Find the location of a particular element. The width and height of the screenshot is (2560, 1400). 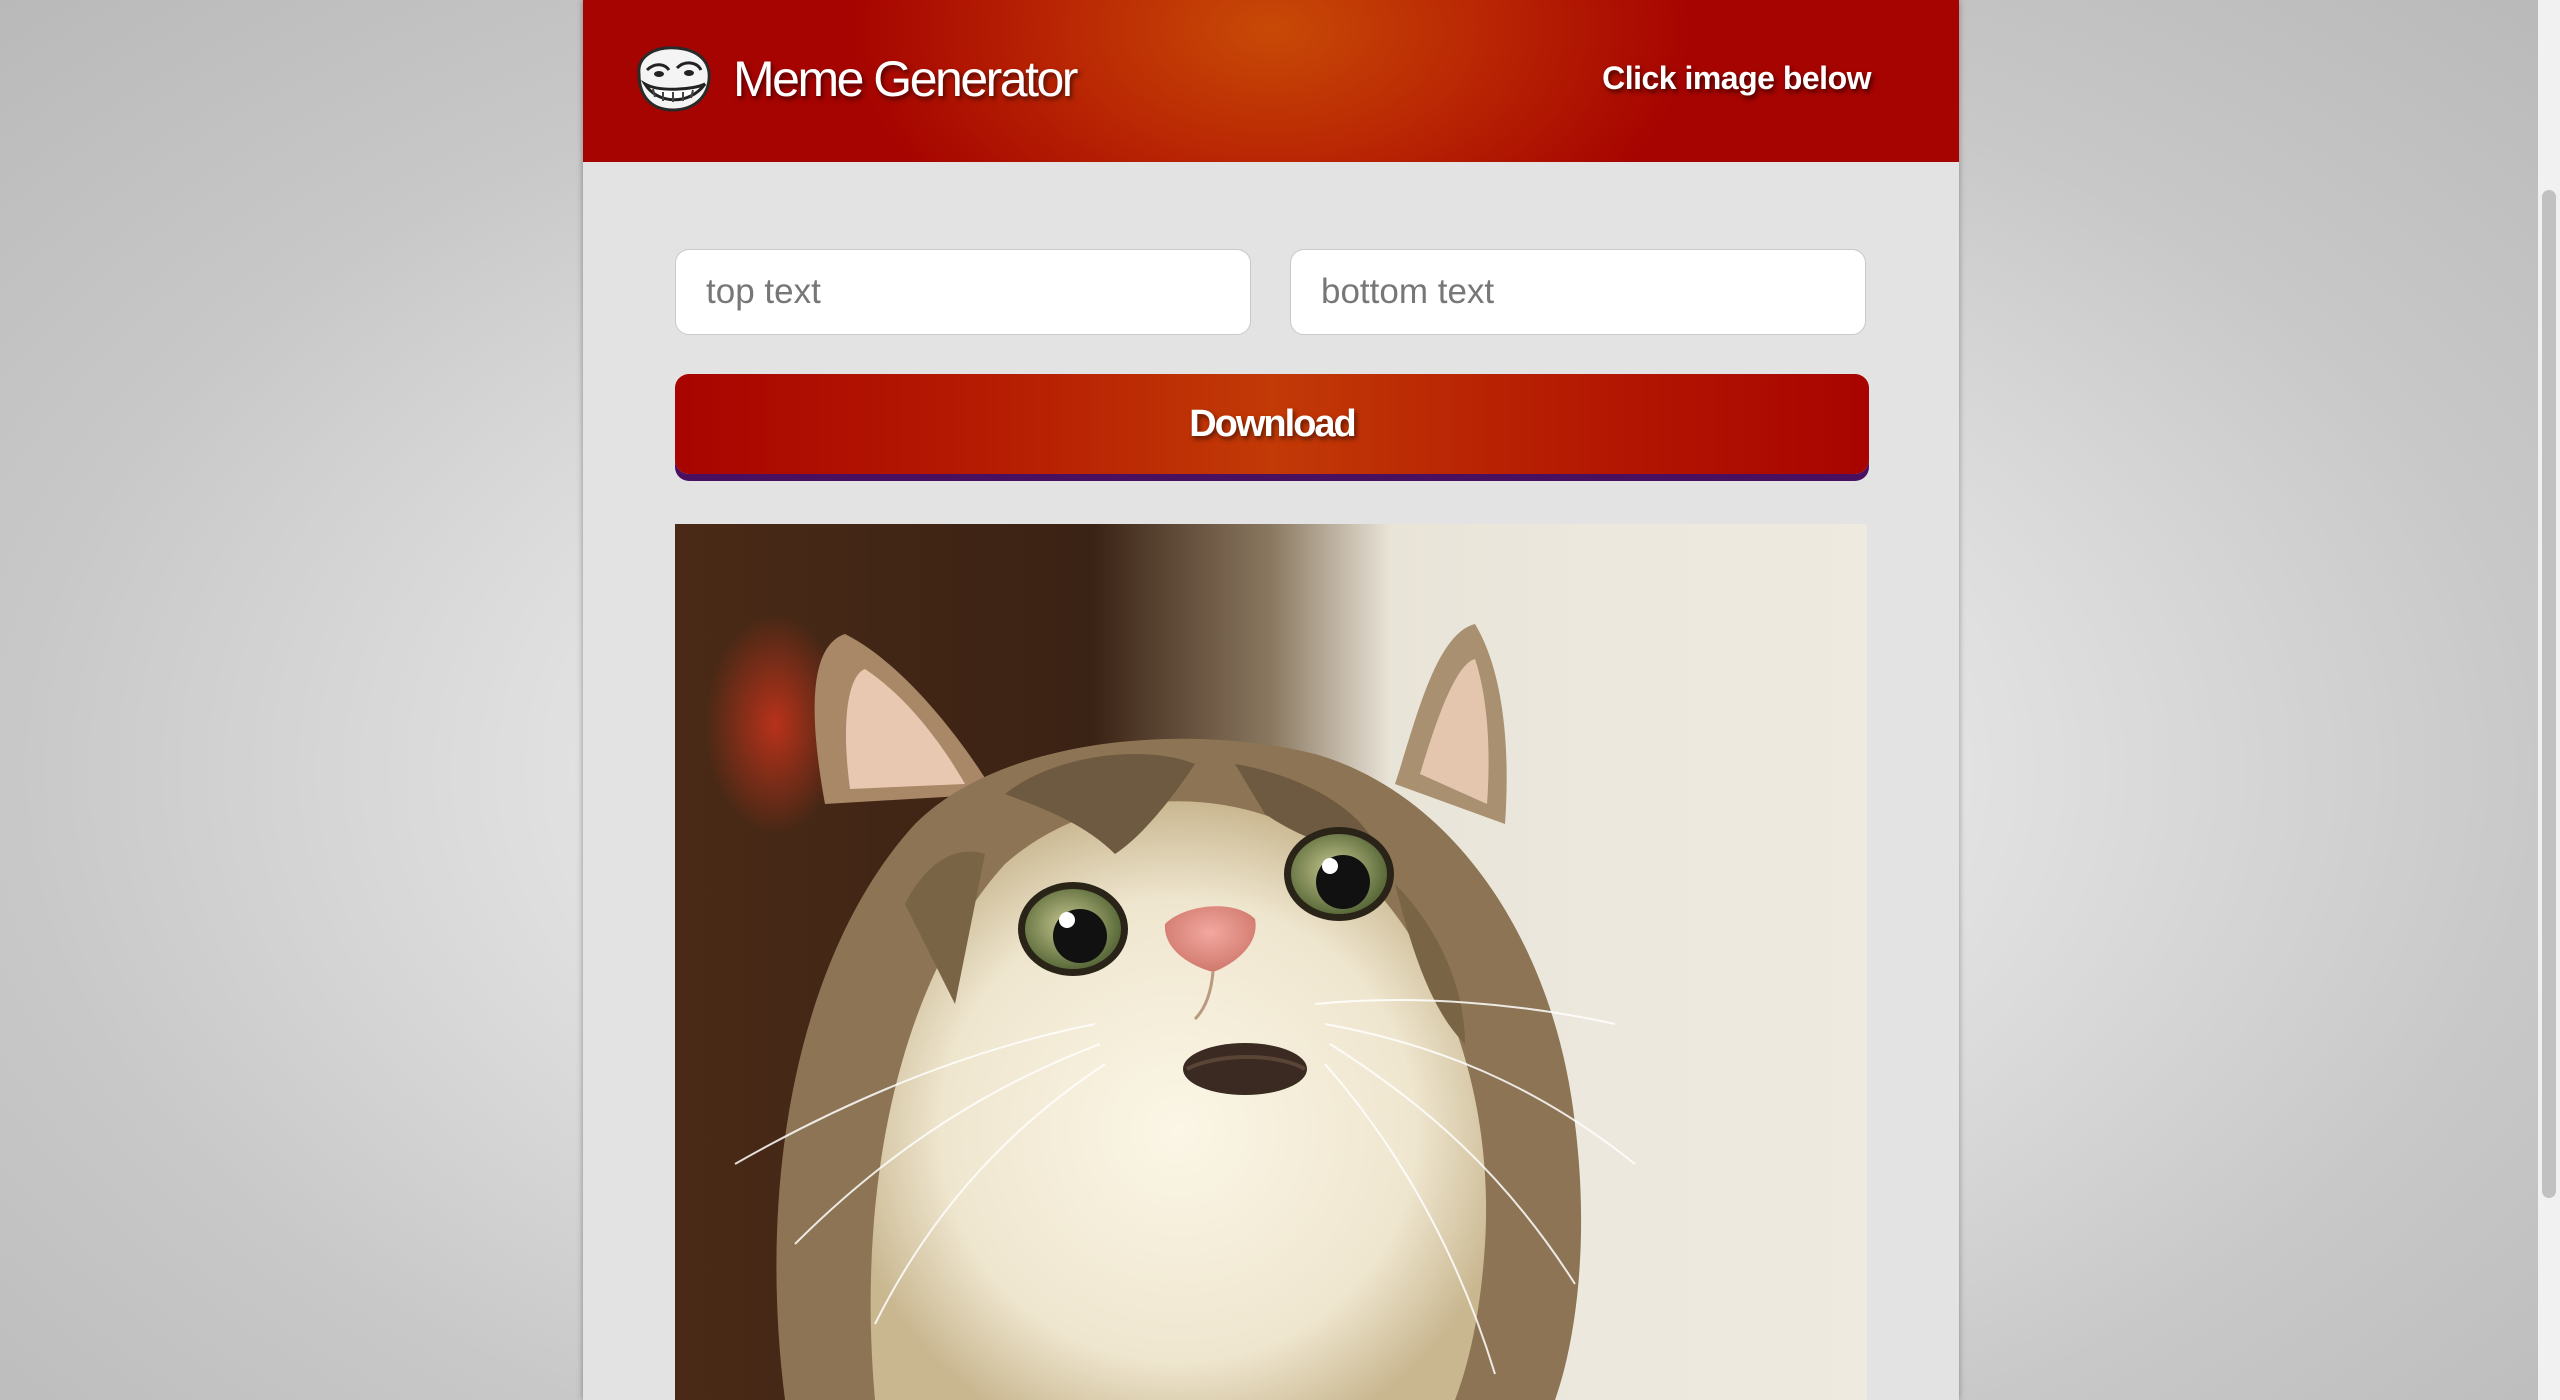

scrollbar-thumb is located at coordinates (2549, 694).